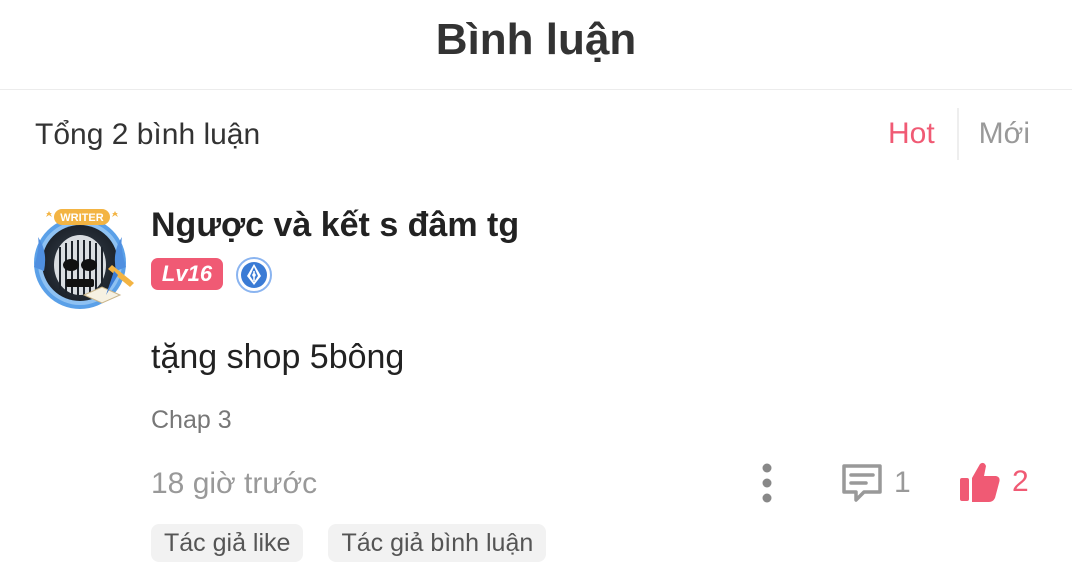  I want to click on comment-count-label: Tổng 2 bình luận, so click(148, 134).